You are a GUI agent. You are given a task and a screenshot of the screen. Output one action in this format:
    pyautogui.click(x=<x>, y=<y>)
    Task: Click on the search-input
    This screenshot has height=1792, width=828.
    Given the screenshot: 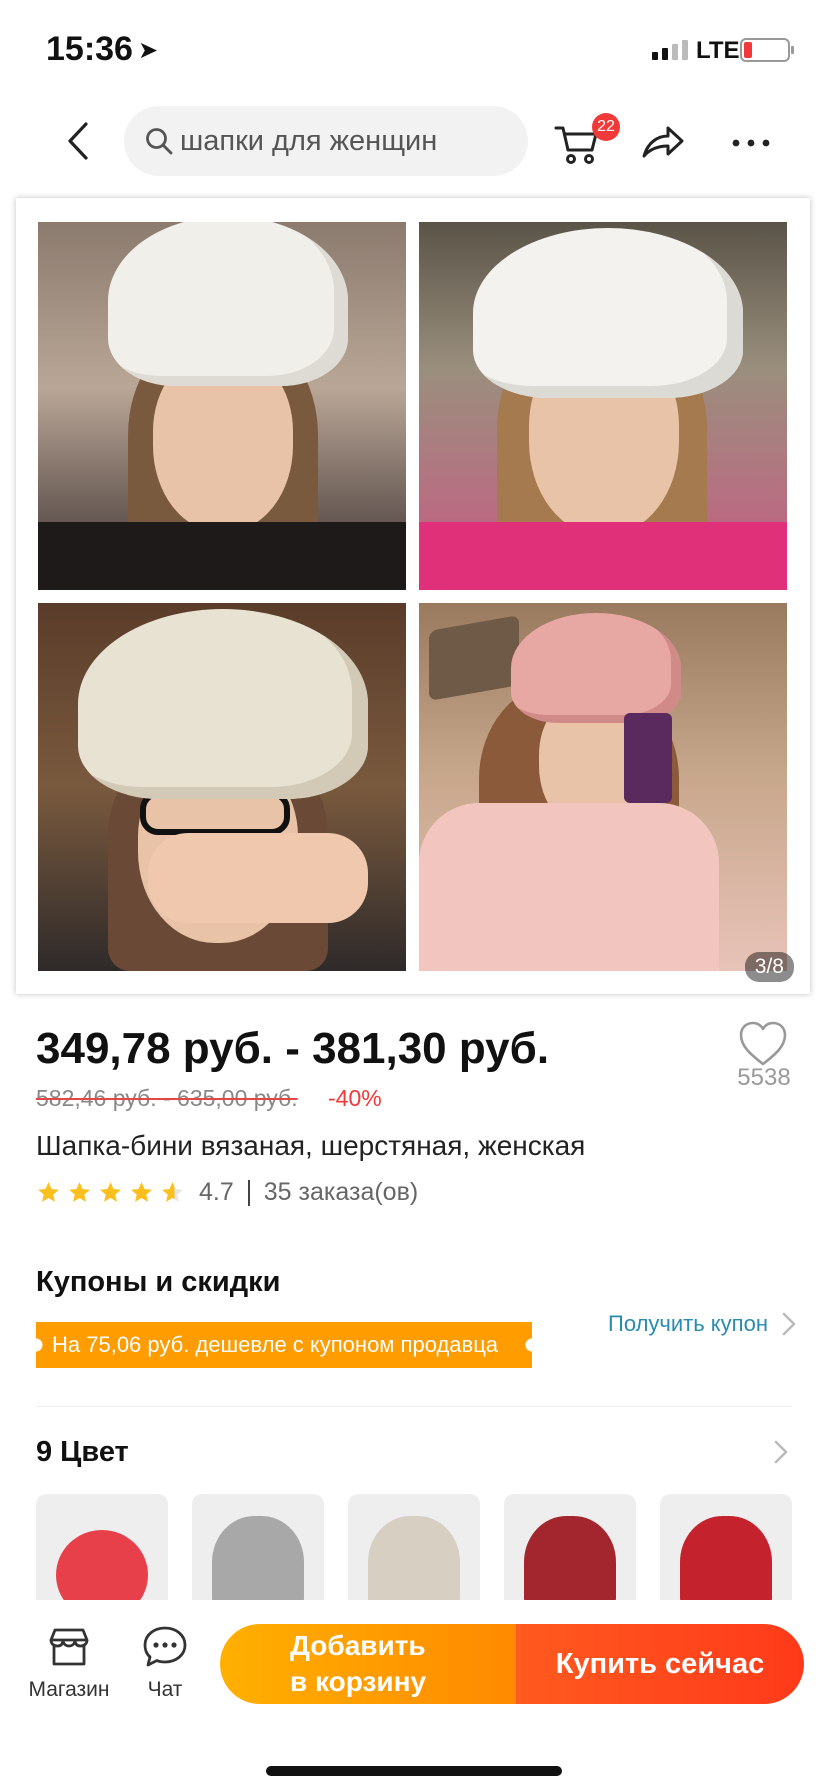 What is the action you would take?
    pyautogui.click(x=350, y=141)
    